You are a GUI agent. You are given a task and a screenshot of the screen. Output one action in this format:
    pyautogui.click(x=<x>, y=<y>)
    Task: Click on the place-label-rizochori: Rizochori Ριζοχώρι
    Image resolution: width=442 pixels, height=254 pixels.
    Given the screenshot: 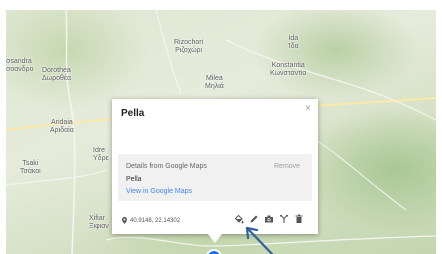 What is the action you would take?
    pyautogui.click(x=189, y=46)
    